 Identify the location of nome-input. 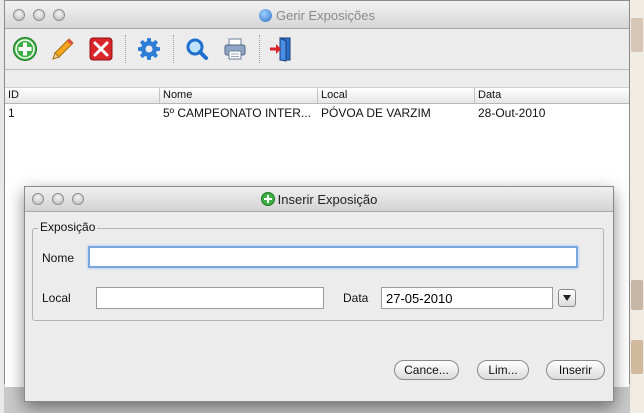
(333, 257).